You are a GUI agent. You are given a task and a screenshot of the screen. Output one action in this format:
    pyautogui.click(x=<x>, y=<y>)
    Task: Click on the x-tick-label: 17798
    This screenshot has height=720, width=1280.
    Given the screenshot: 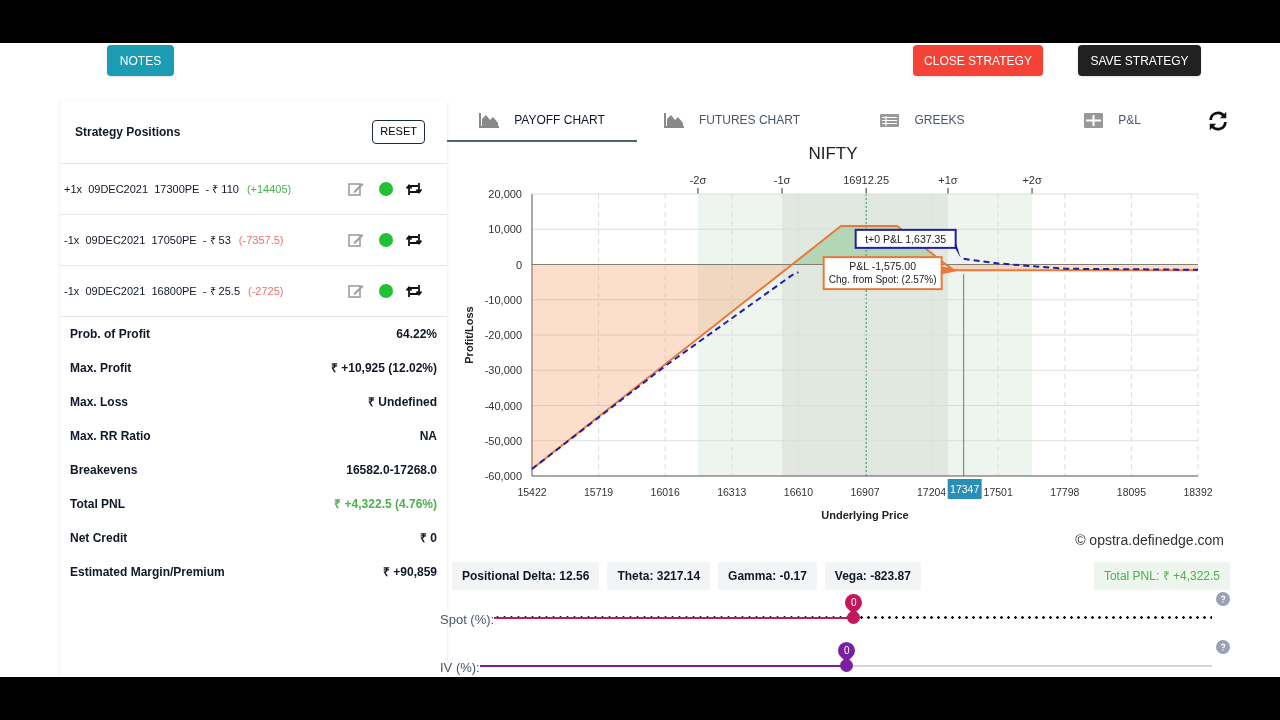 What is the action you would take?
    pyautogui.click(x=1065, y=492)
    